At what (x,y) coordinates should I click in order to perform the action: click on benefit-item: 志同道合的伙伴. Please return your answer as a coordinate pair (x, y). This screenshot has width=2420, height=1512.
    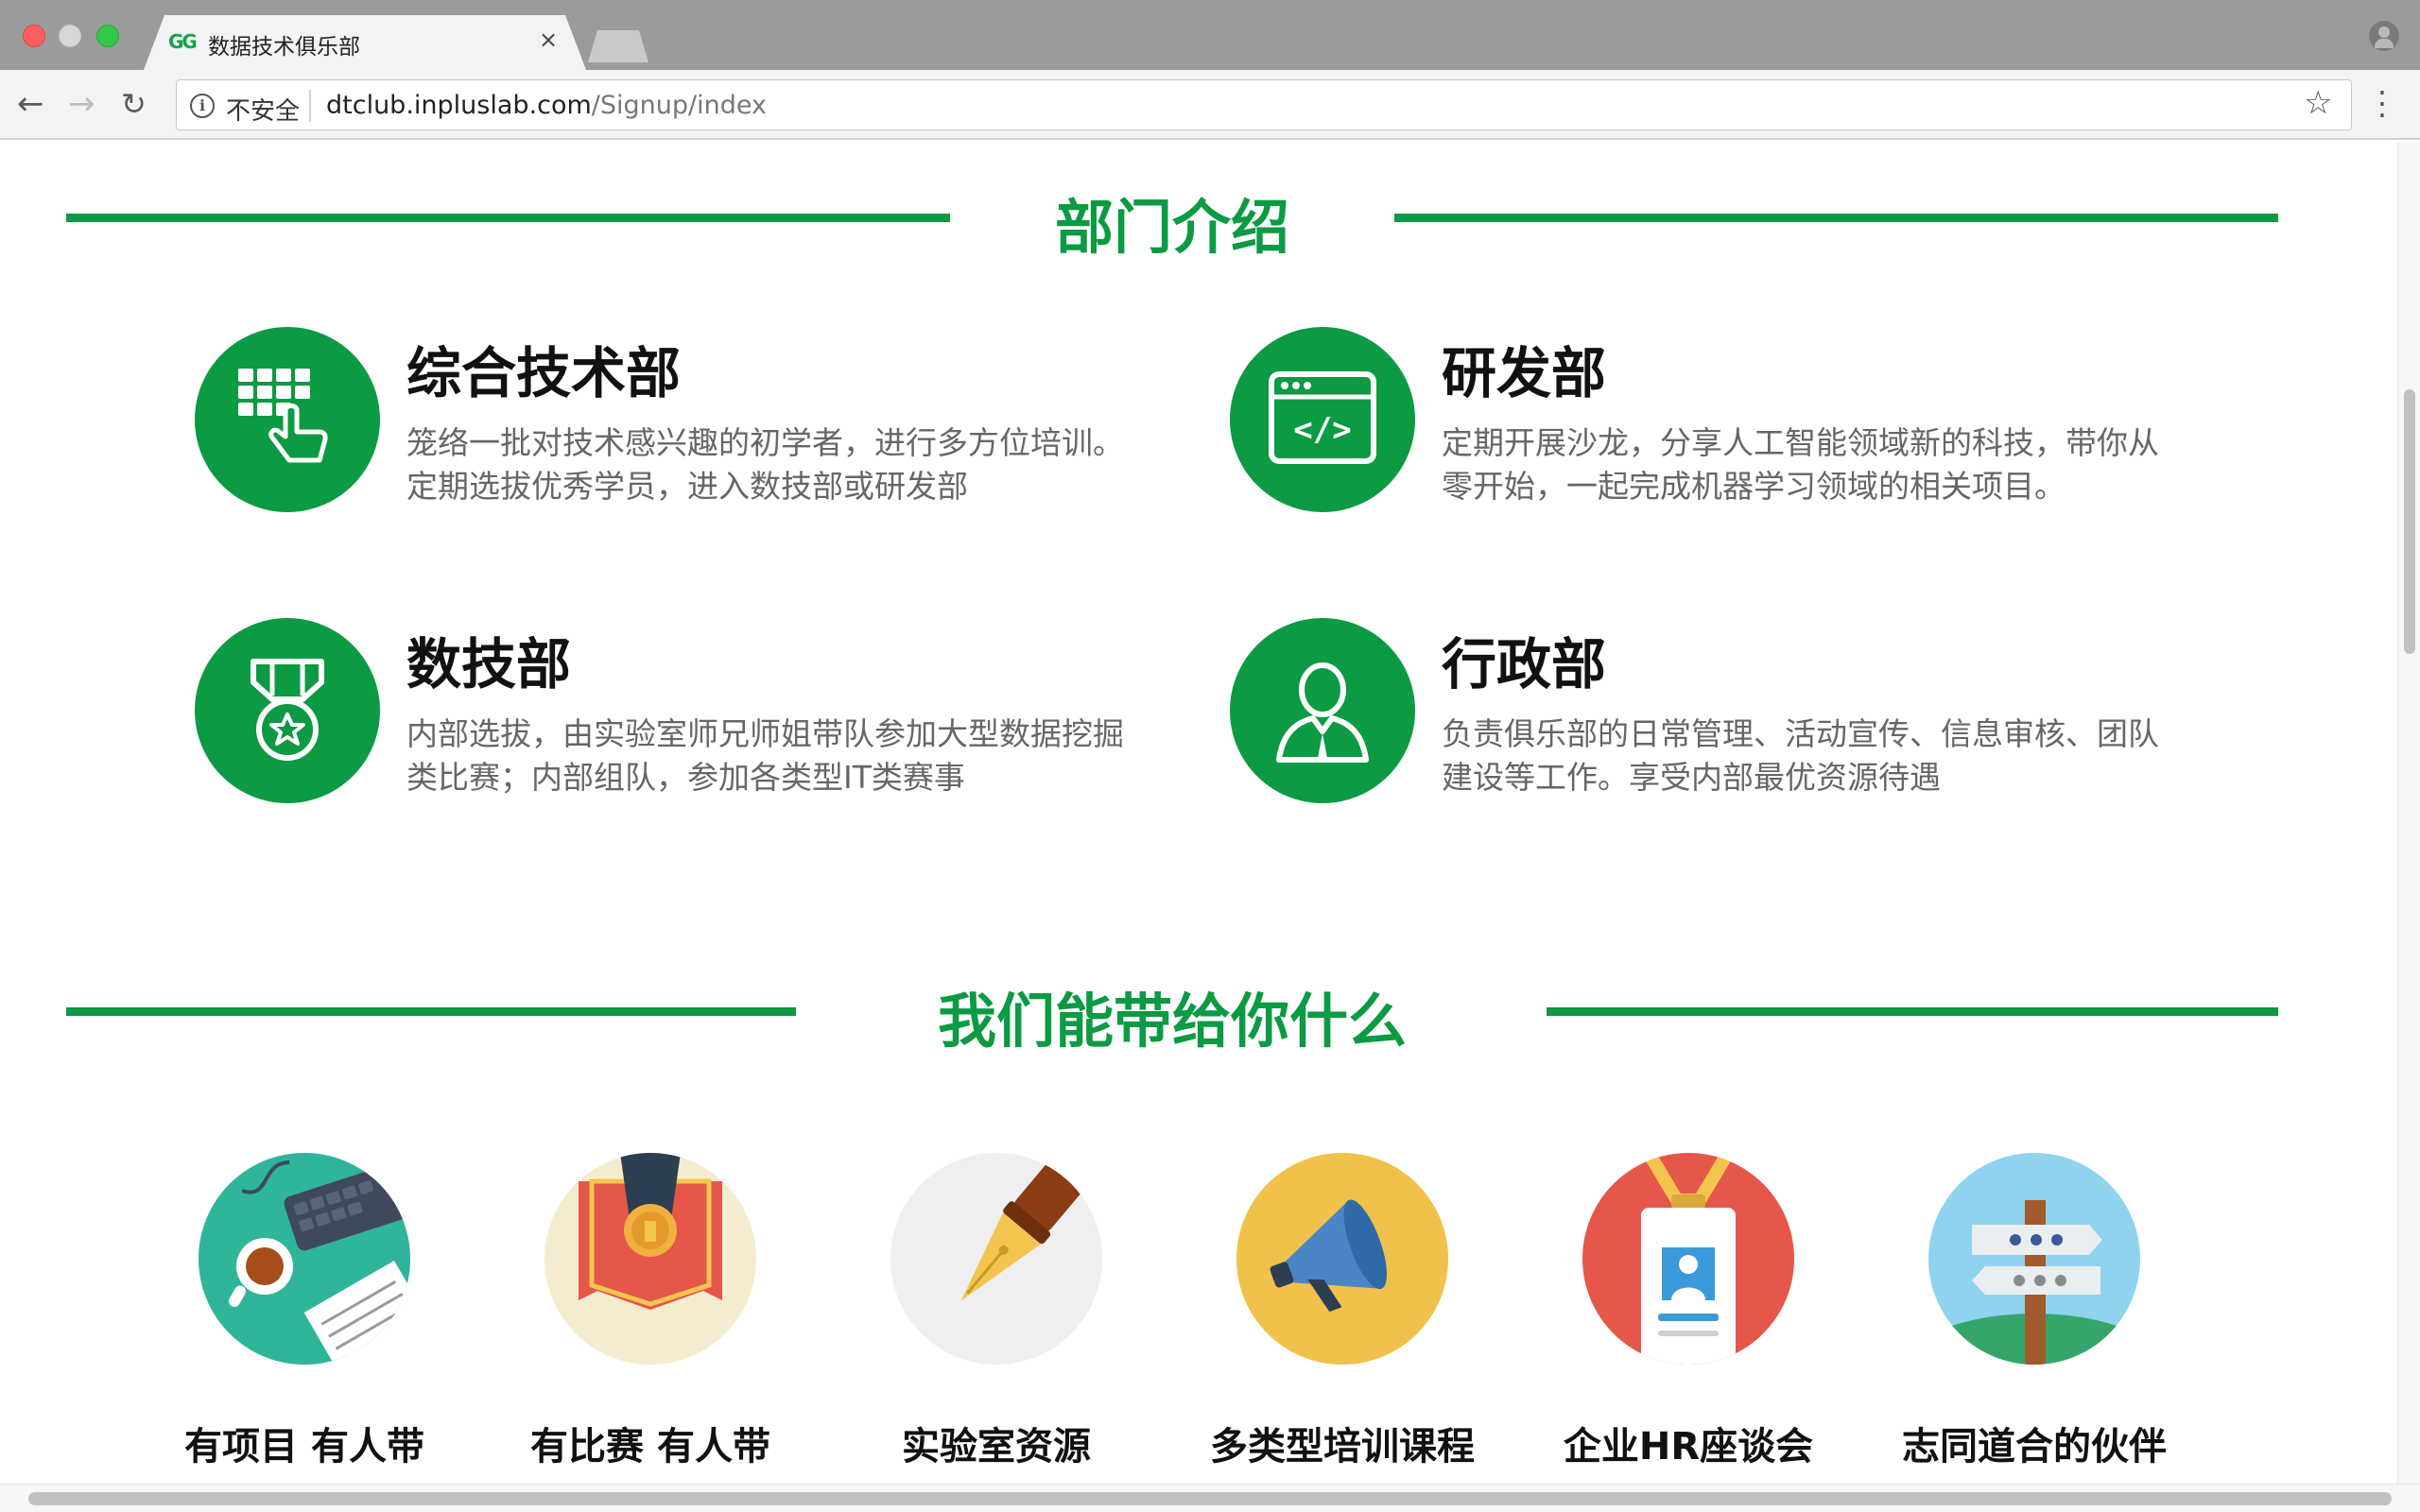
    Looking at the image, I should click on (2033, 1318).